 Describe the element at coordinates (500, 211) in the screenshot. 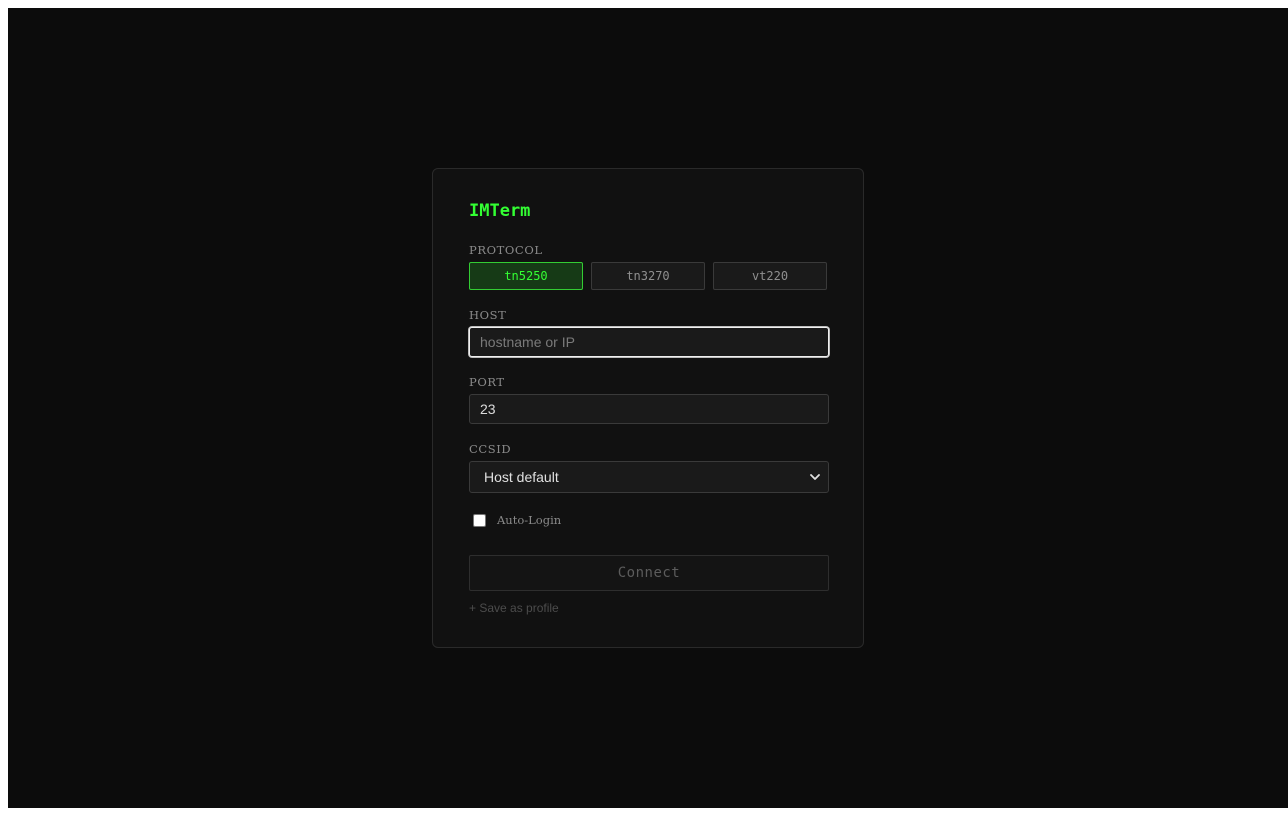

I see `app-title: IMTerm` at that location.